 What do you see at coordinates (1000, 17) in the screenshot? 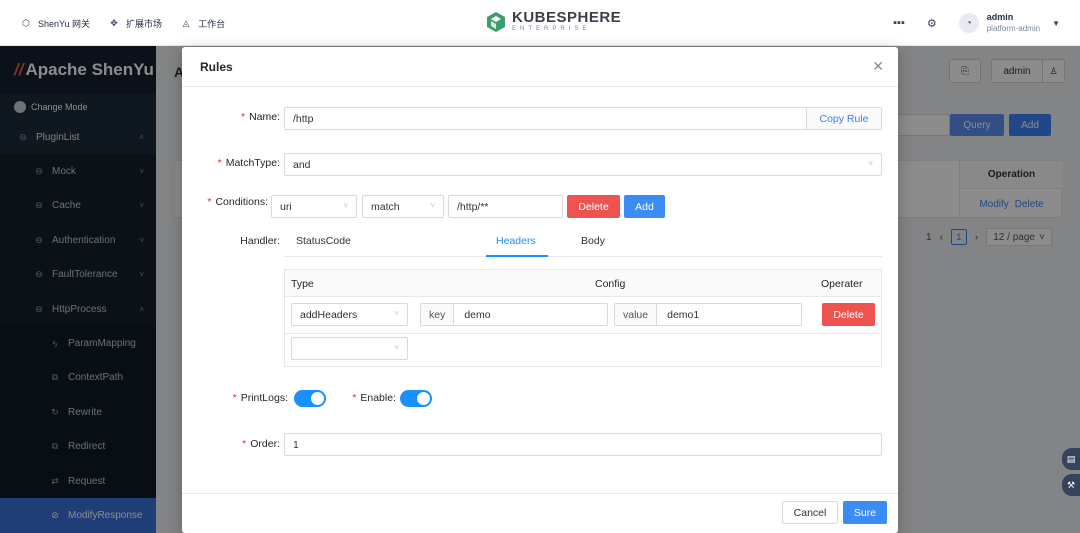
I see `user-name: admin` at bounding box center [1000, 17].